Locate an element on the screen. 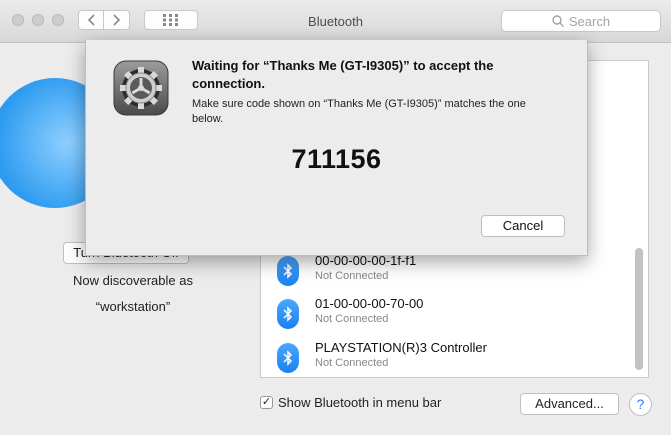  system-preferences-gear-icon is located at coordinates (141, 88).